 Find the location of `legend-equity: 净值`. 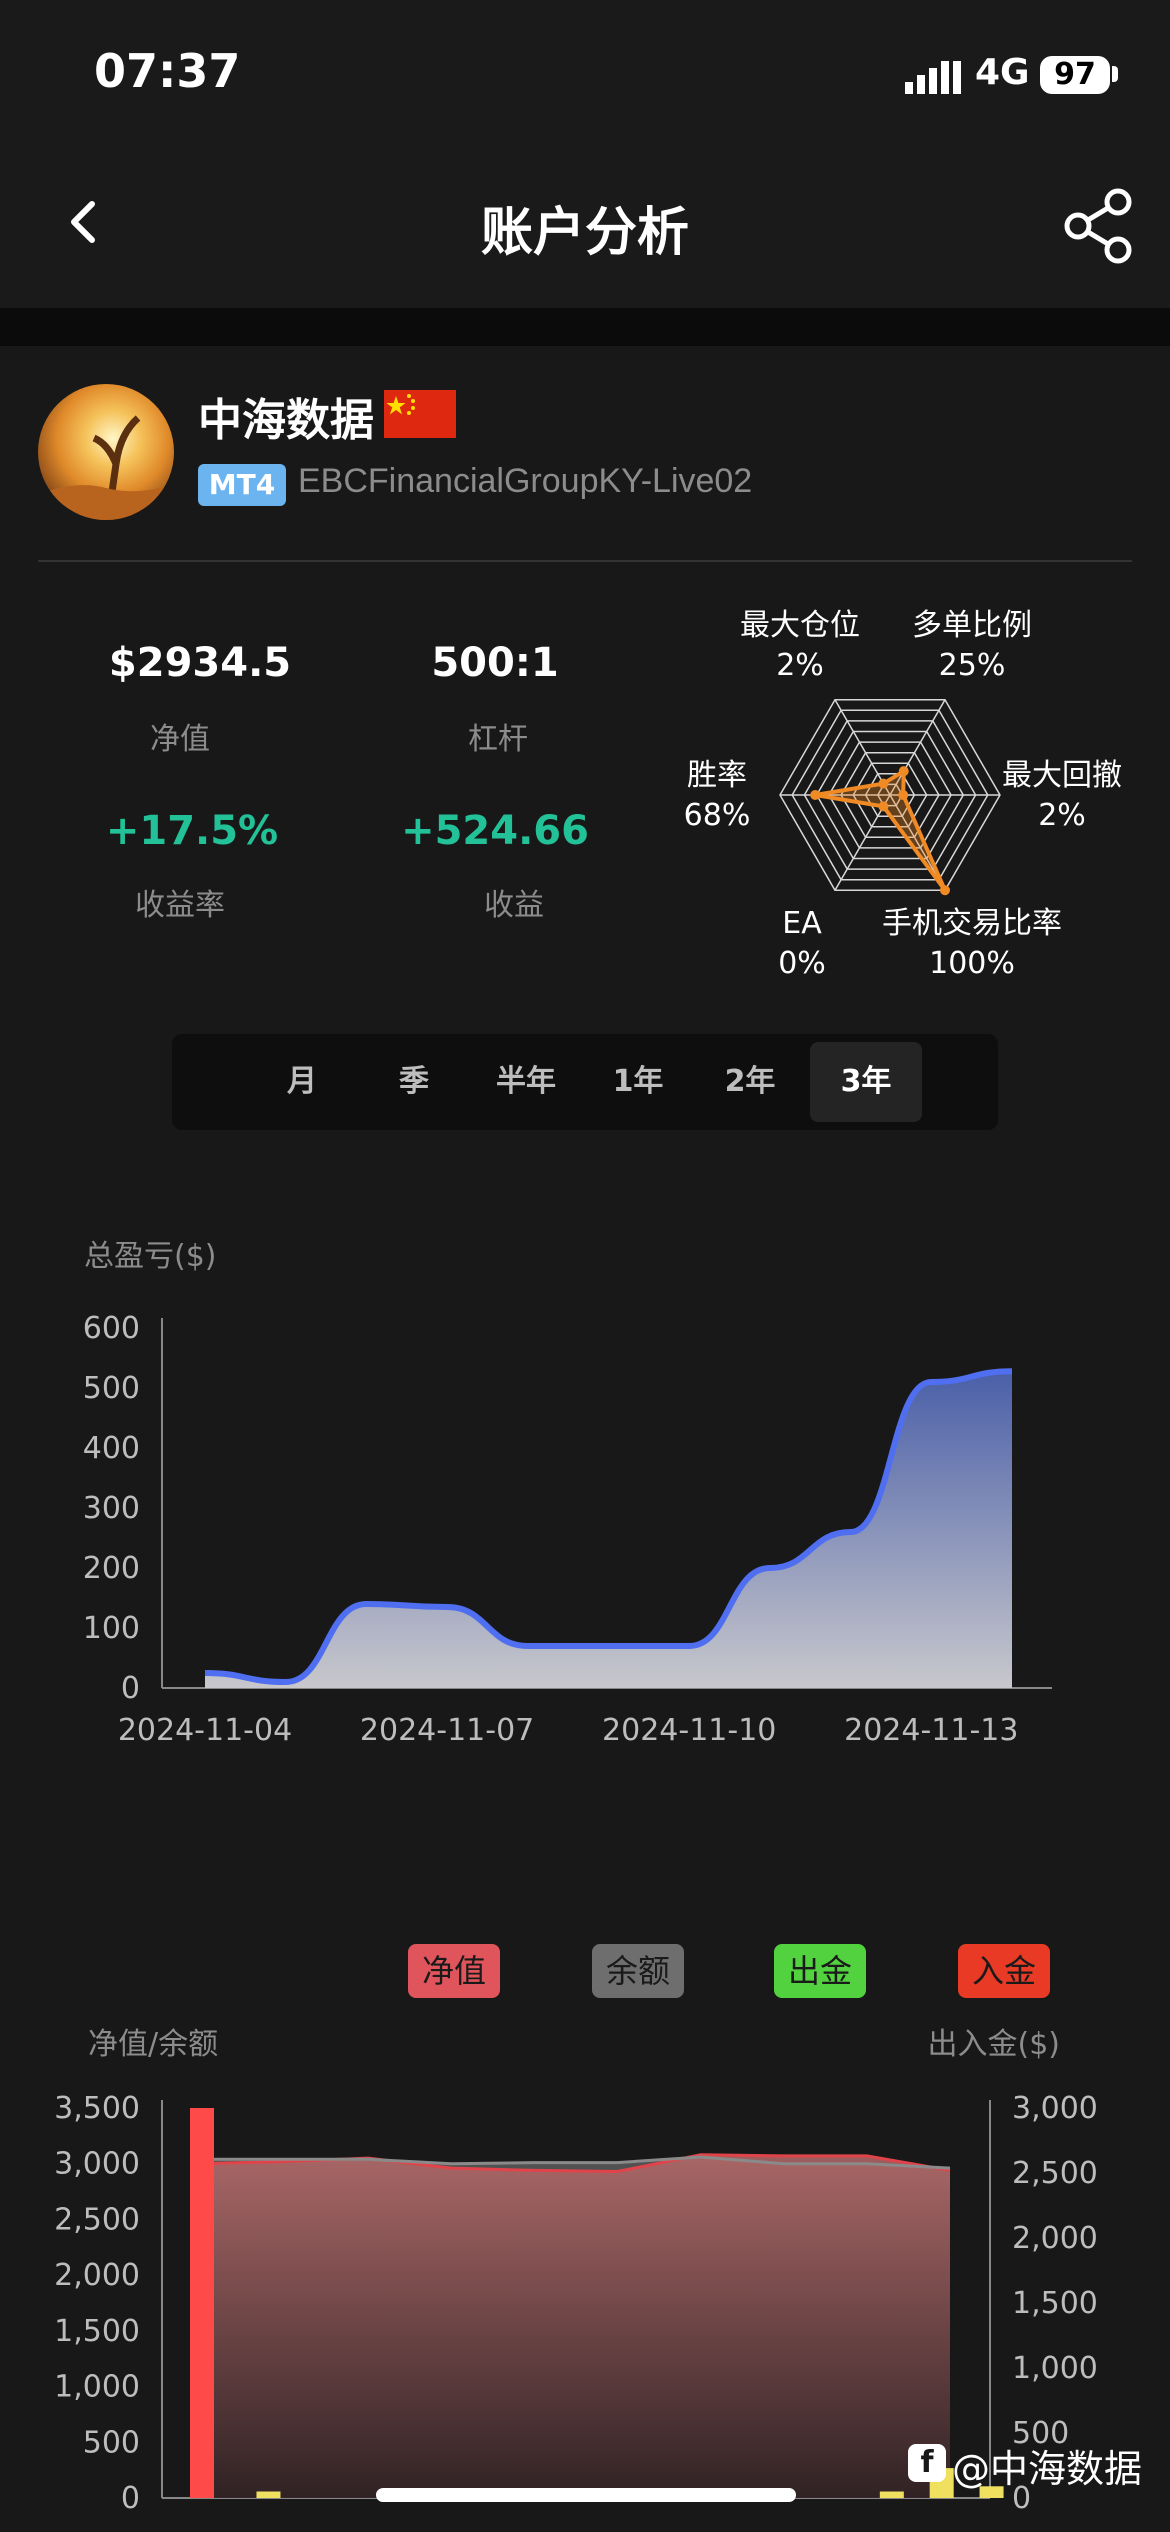

legend-equity: 净值 is located at coordinates (454, 1971).